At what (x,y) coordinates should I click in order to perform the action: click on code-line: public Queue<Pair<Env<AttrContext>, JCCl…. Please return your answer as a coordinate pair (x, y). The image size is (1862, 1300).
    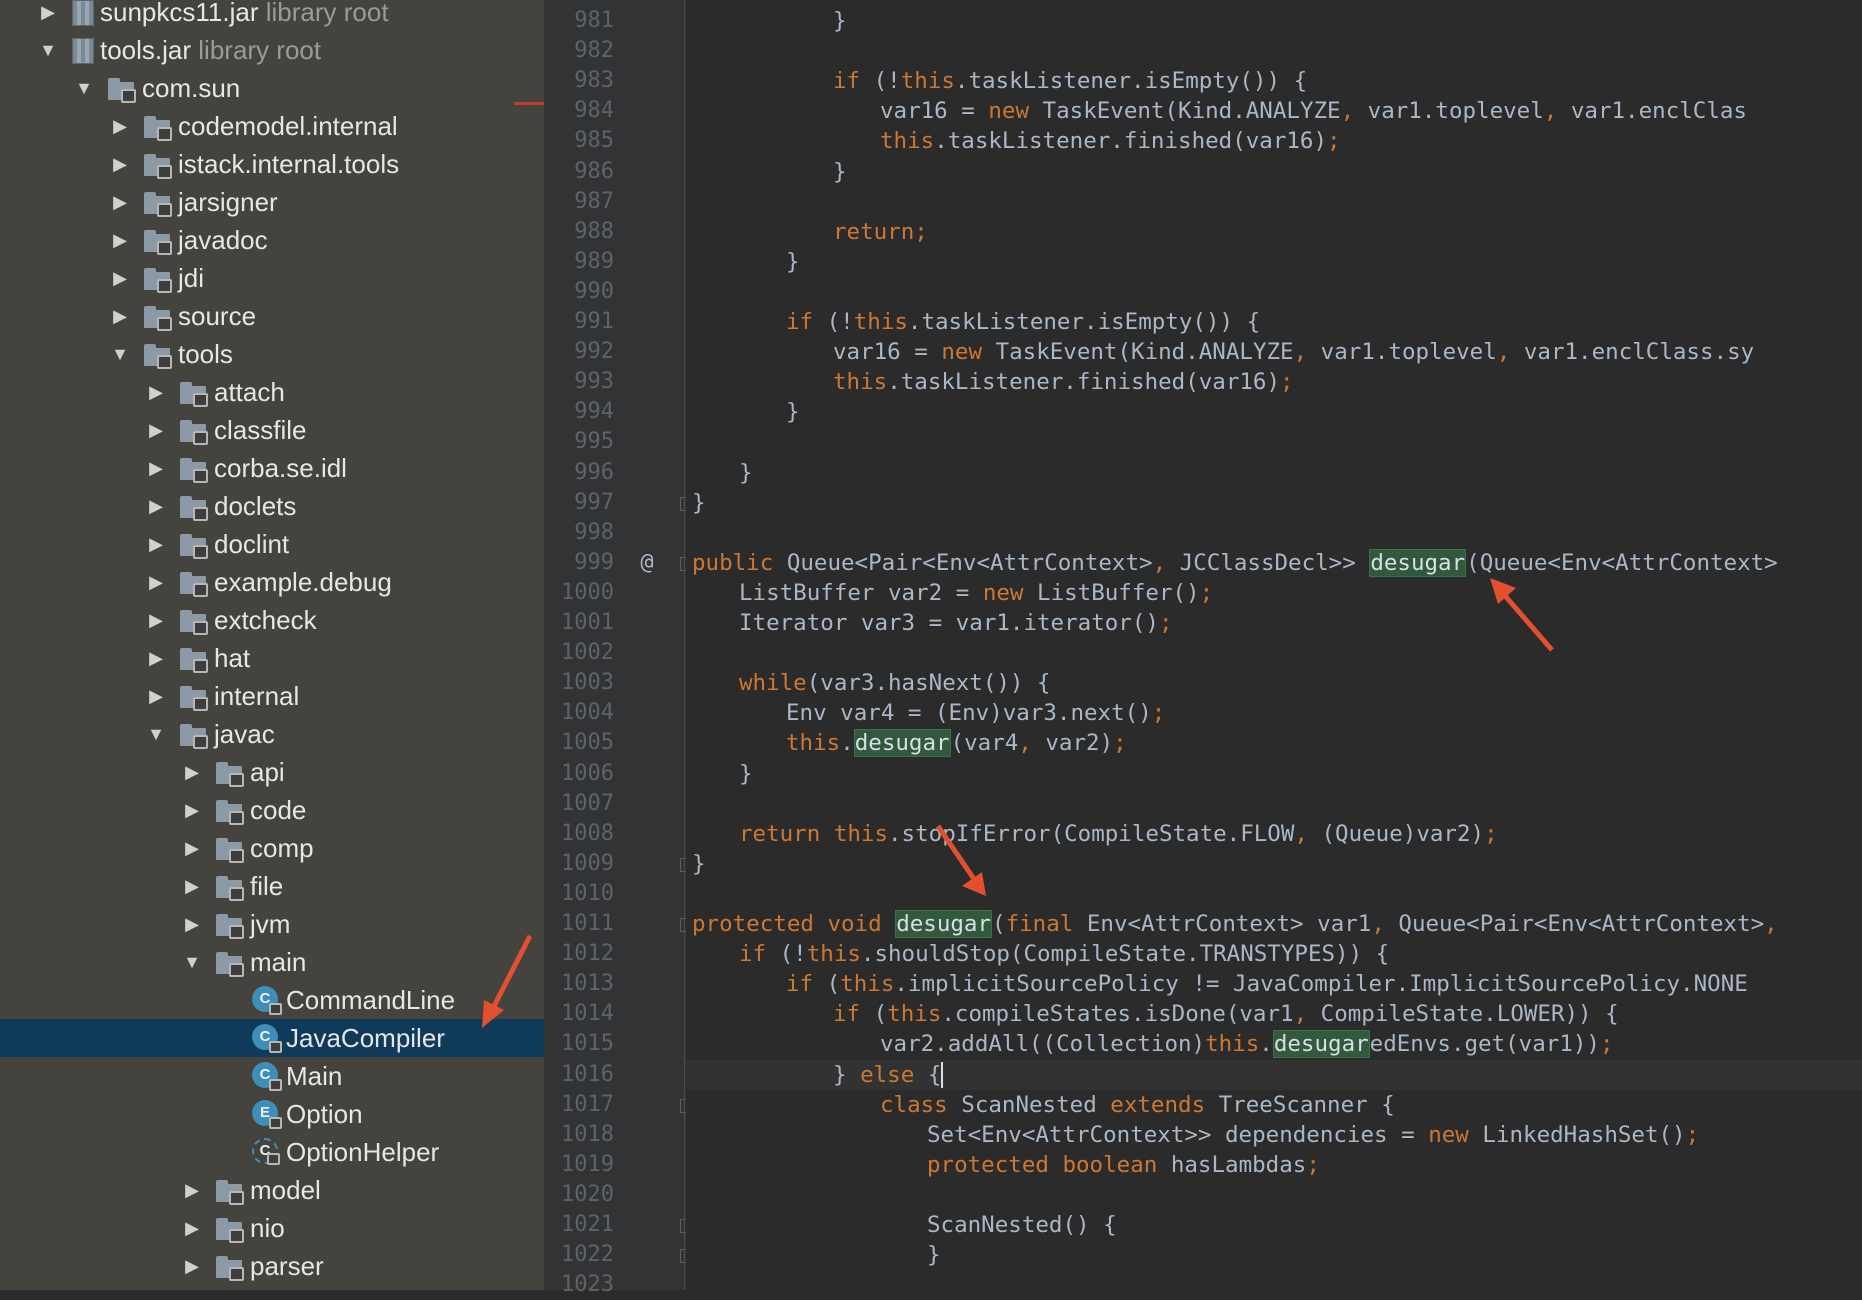
    Looking at the image, I should click on (1235, 563).